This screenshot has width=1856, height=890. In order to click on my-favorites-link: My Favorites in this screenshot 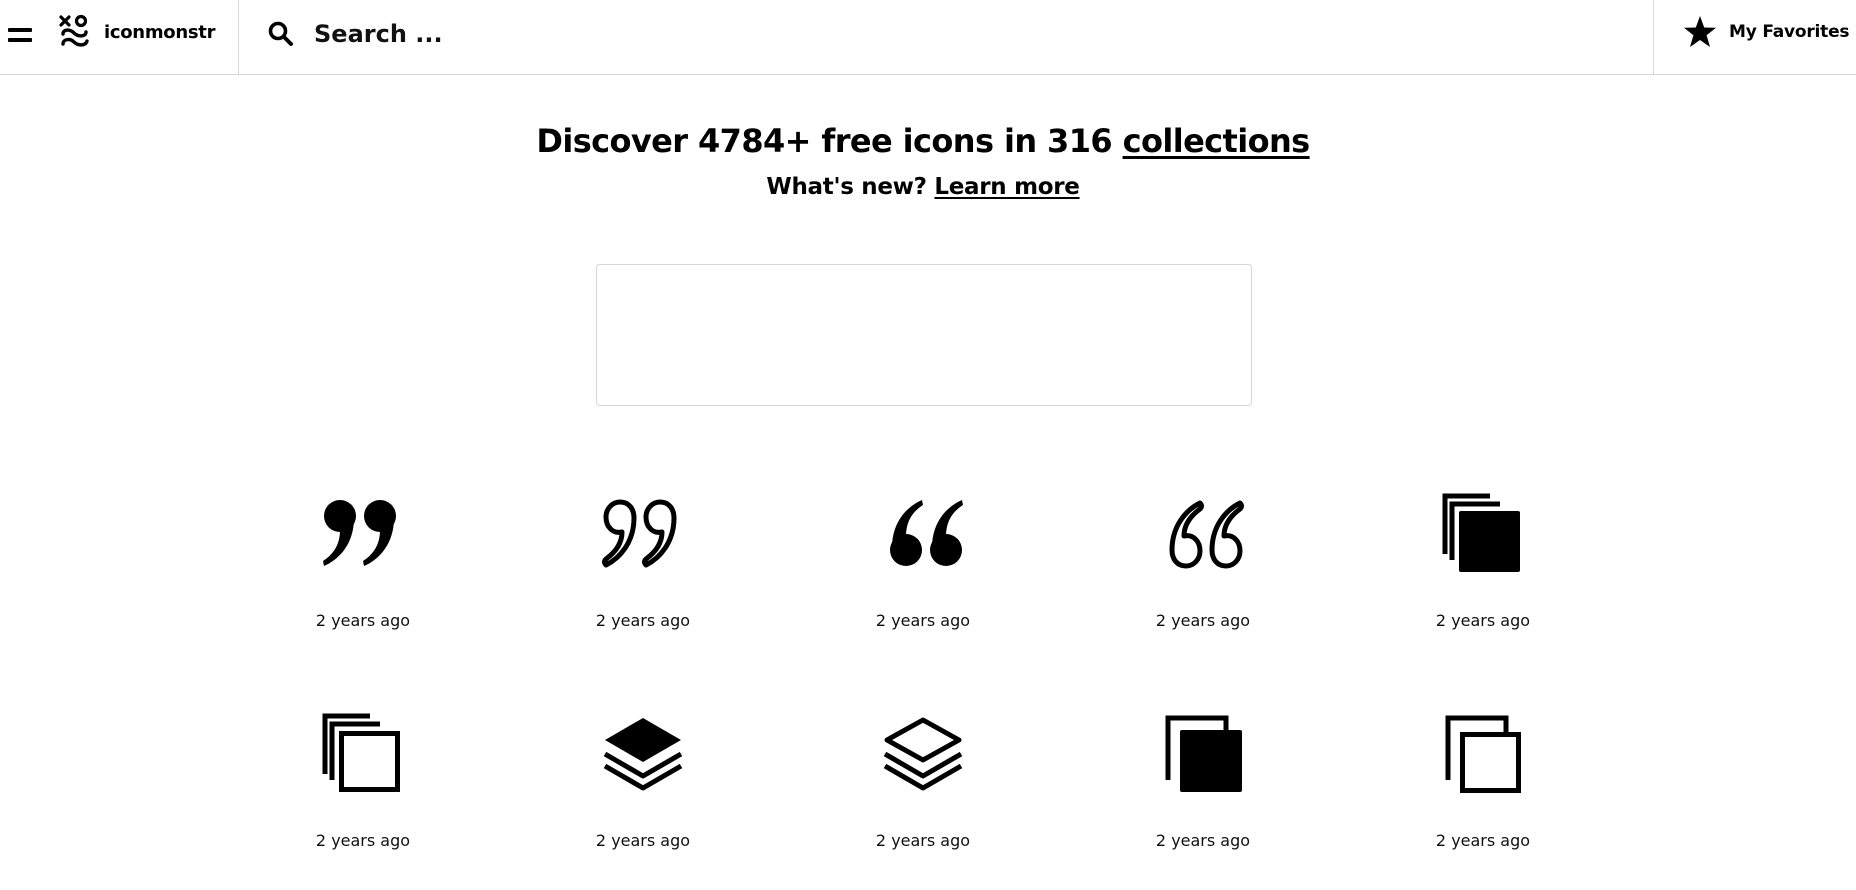, I will do `click(1766, 32)`.